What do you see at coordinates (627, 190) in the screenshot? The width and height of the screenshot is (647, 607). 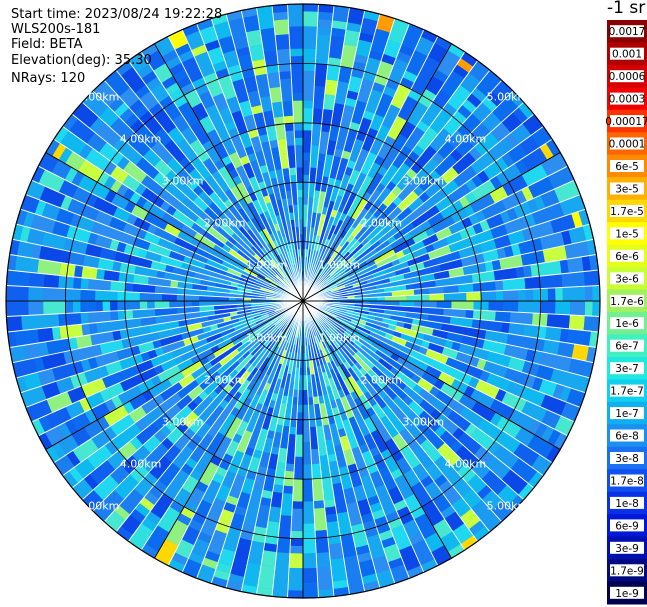 I see `colorbar-tick-label: 3e-5` at bounding box center [627, 190].